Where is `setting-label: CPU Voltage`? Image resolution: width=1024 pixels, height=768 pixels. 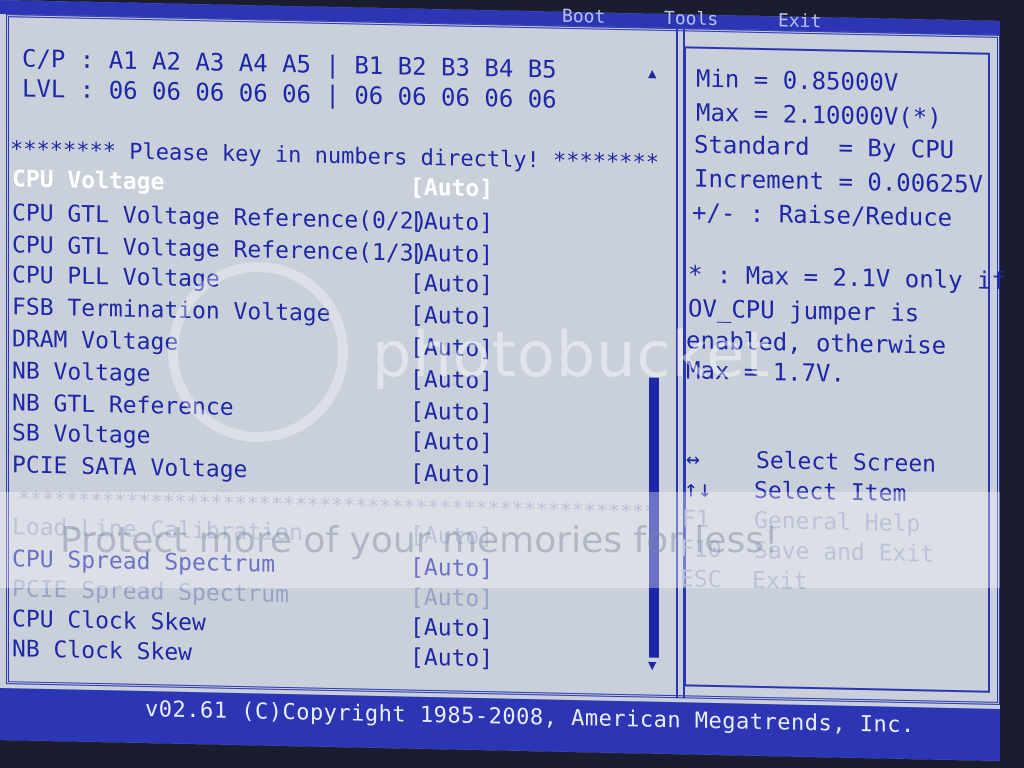
setting-label: CPU Voltage is located at coordinates (88, 181).